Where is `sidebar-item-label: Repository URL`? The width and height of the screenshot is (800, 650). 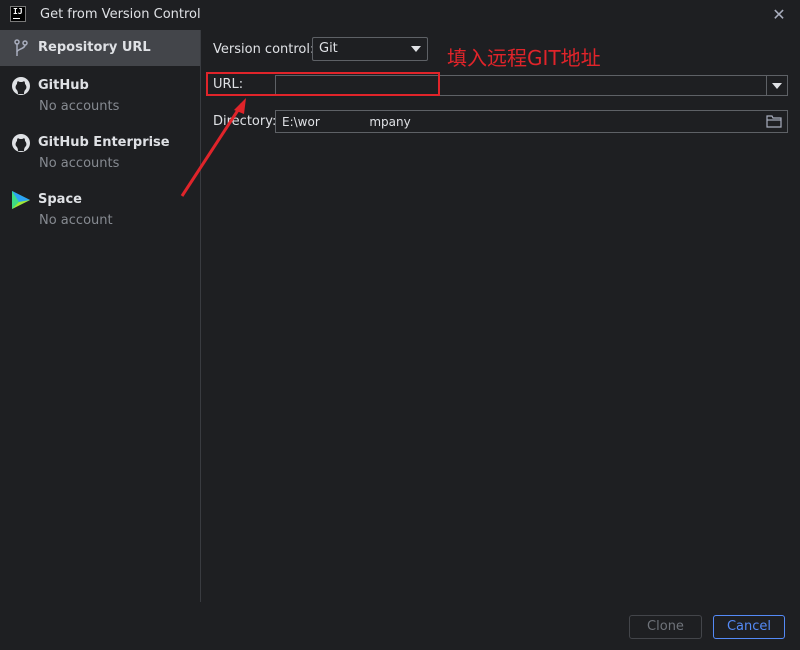
sidebar-item-label: Repository URL is located at coordinates (94, 47).